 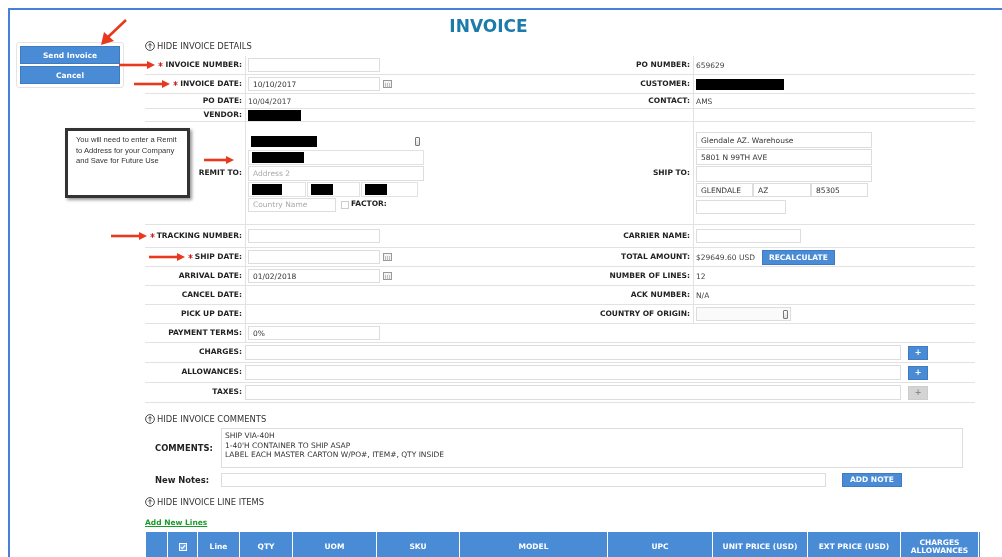 What do you see at coordinates (314, 257) in the screenshot?
I see `date-field` at bounding box center [314, 257].